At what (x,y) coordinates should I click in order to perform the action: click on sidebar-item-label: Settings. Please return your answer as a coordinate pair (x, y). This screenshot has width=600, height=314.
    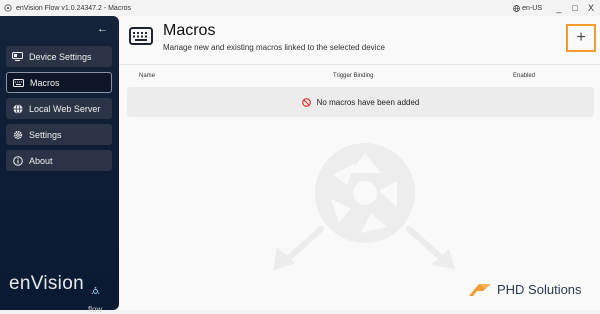
    Looking at the image, I should click on (45, 134).